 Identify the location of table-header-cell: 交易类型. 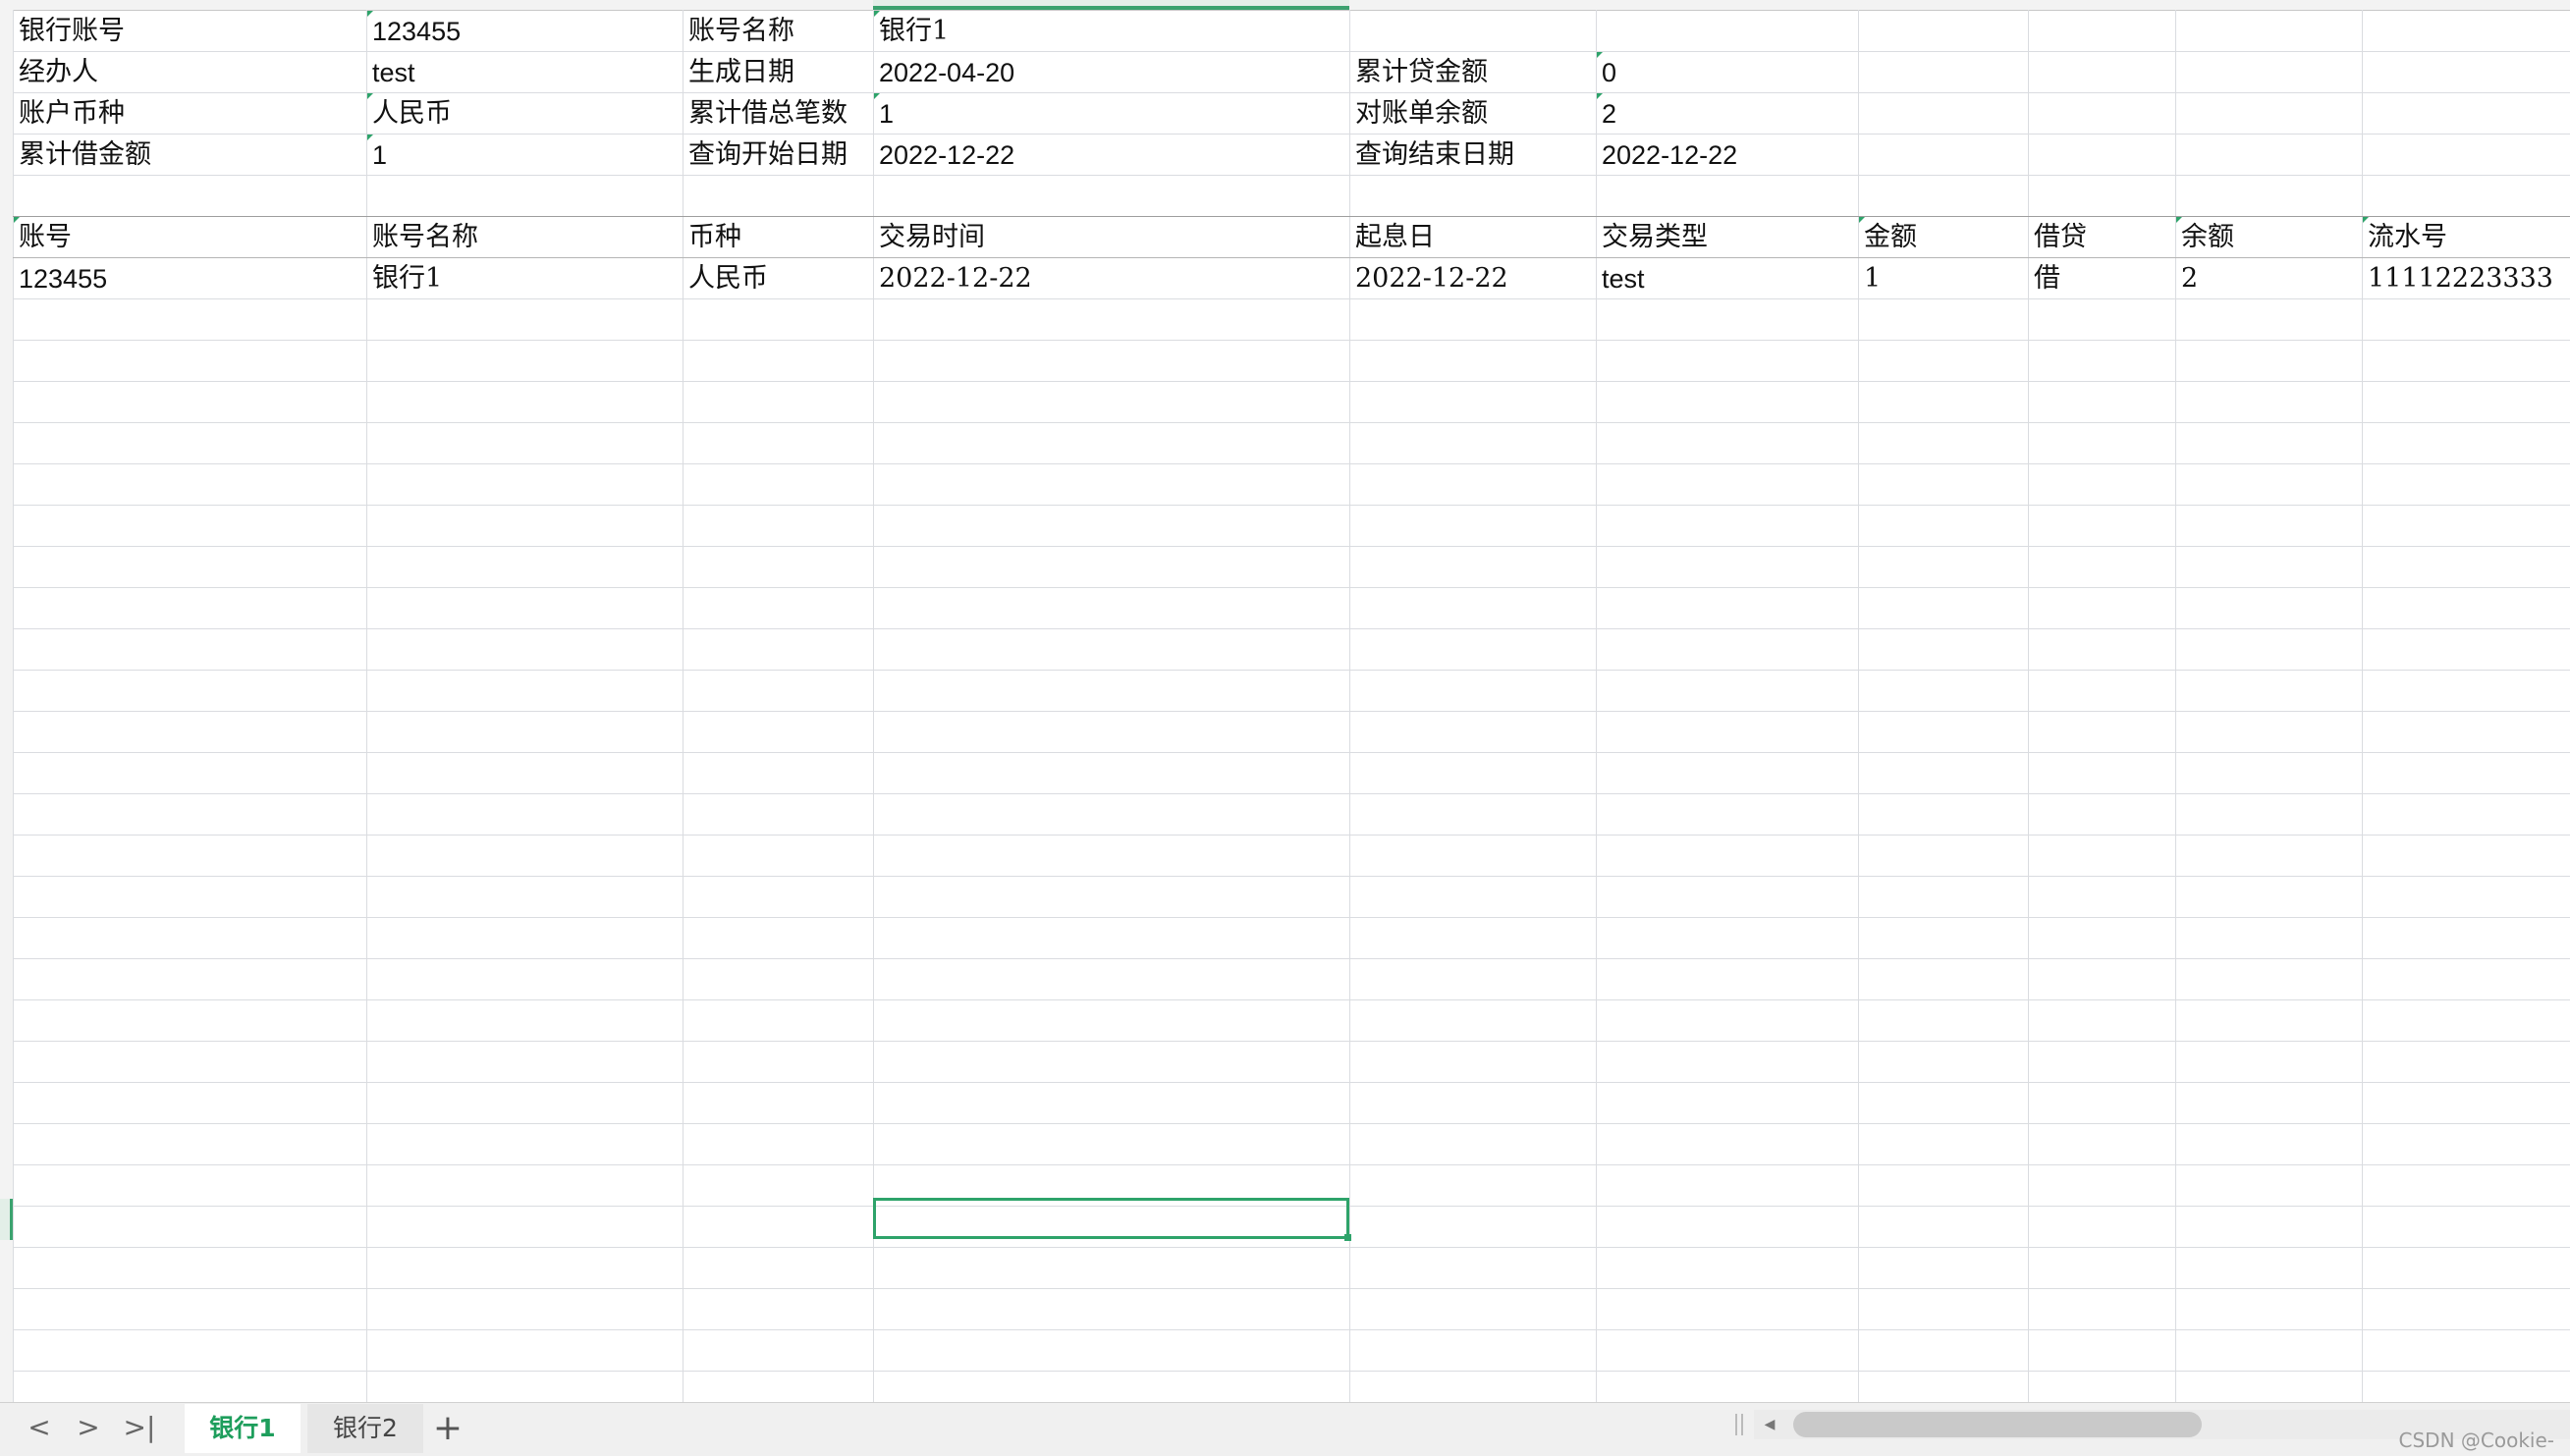
(1729, 237).